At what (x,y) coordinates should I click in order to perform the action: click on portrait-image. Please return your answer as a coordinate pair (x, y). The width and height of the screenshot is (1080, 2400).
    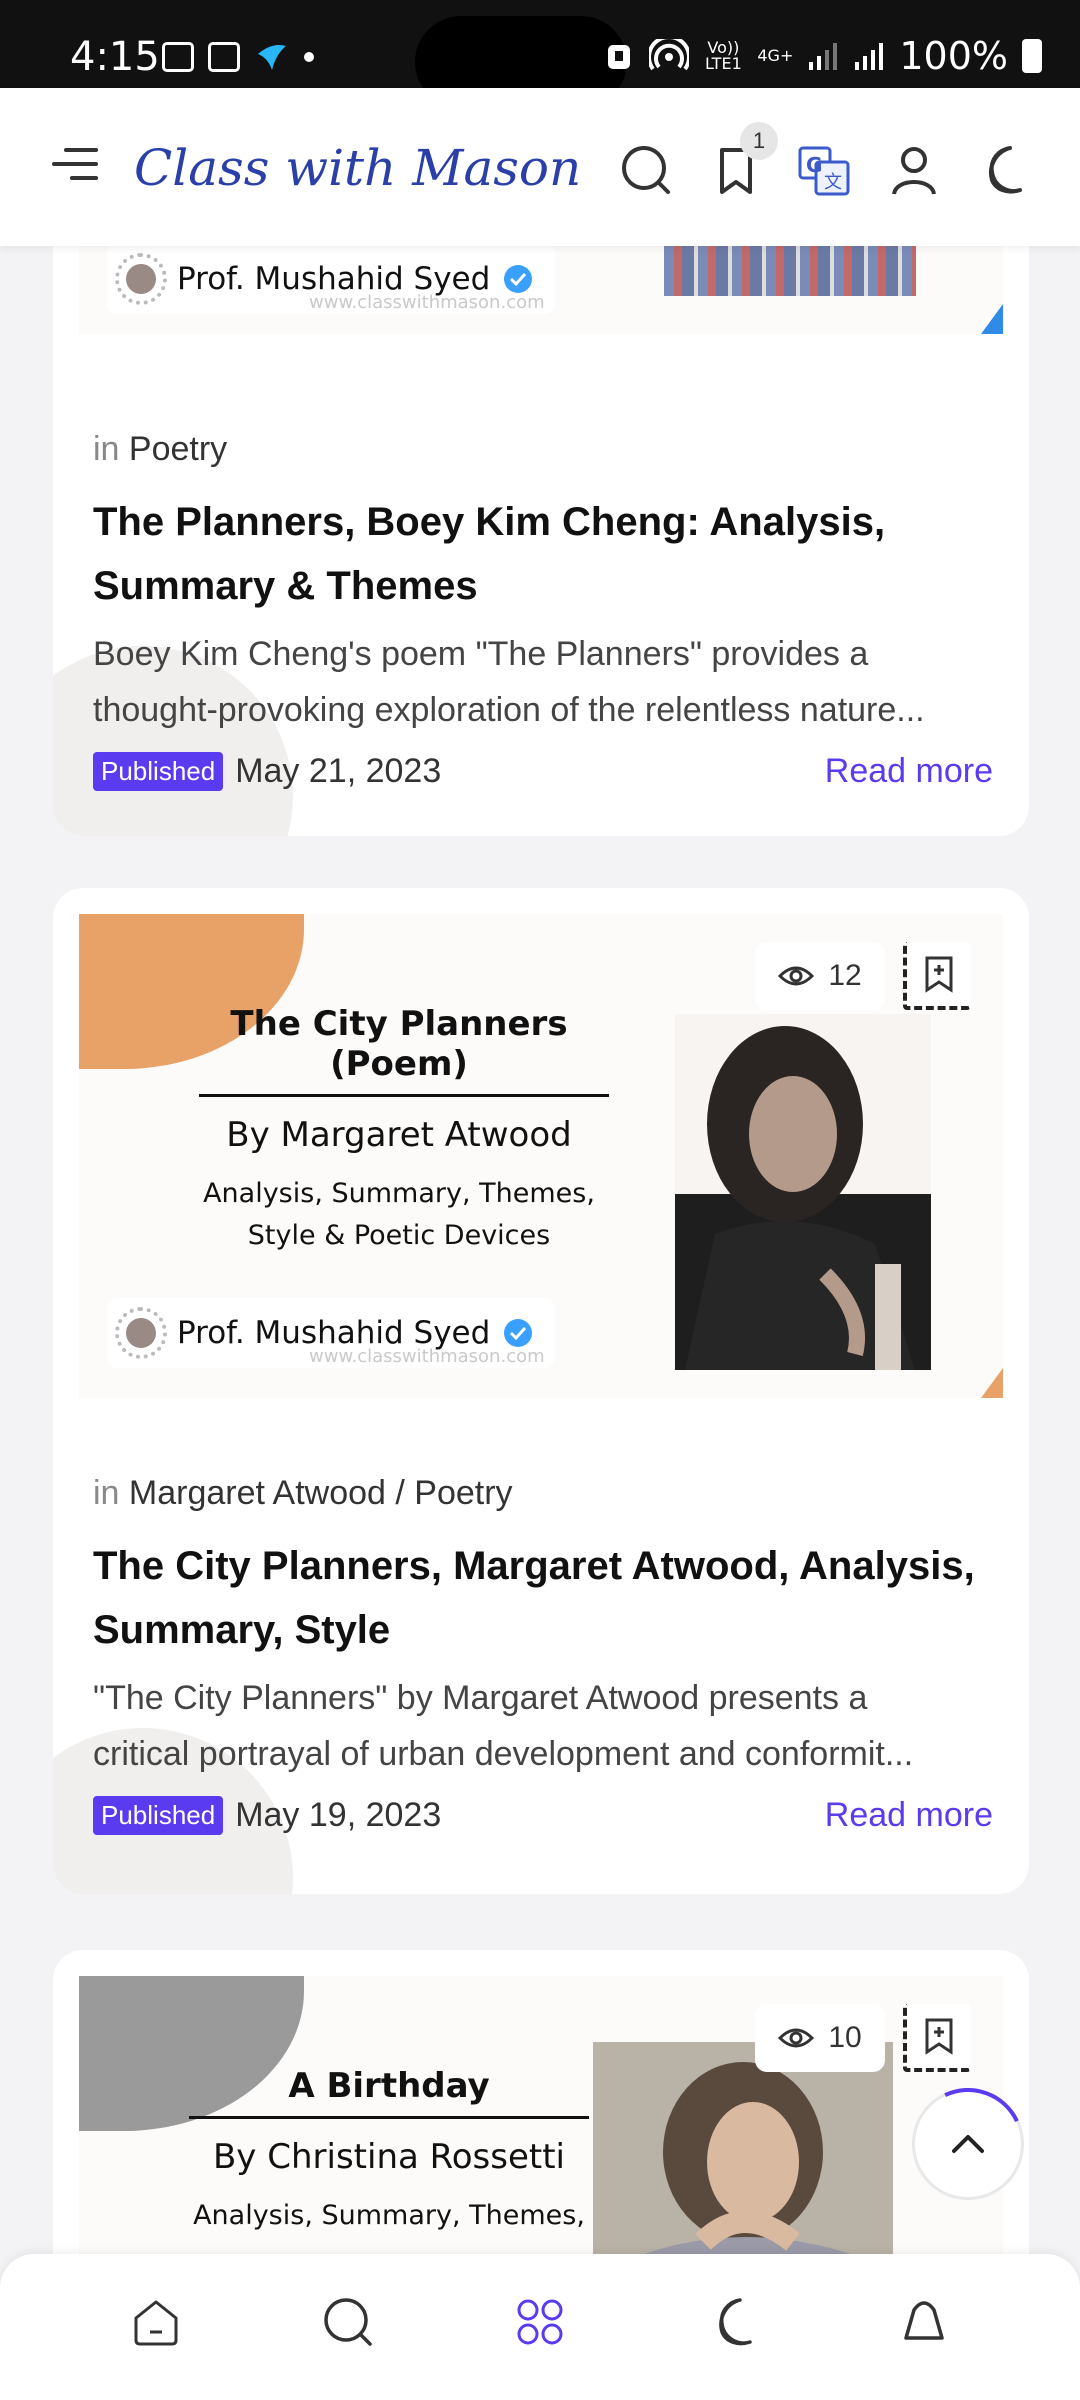
    Looking at the image, I should click on (803, 1192).